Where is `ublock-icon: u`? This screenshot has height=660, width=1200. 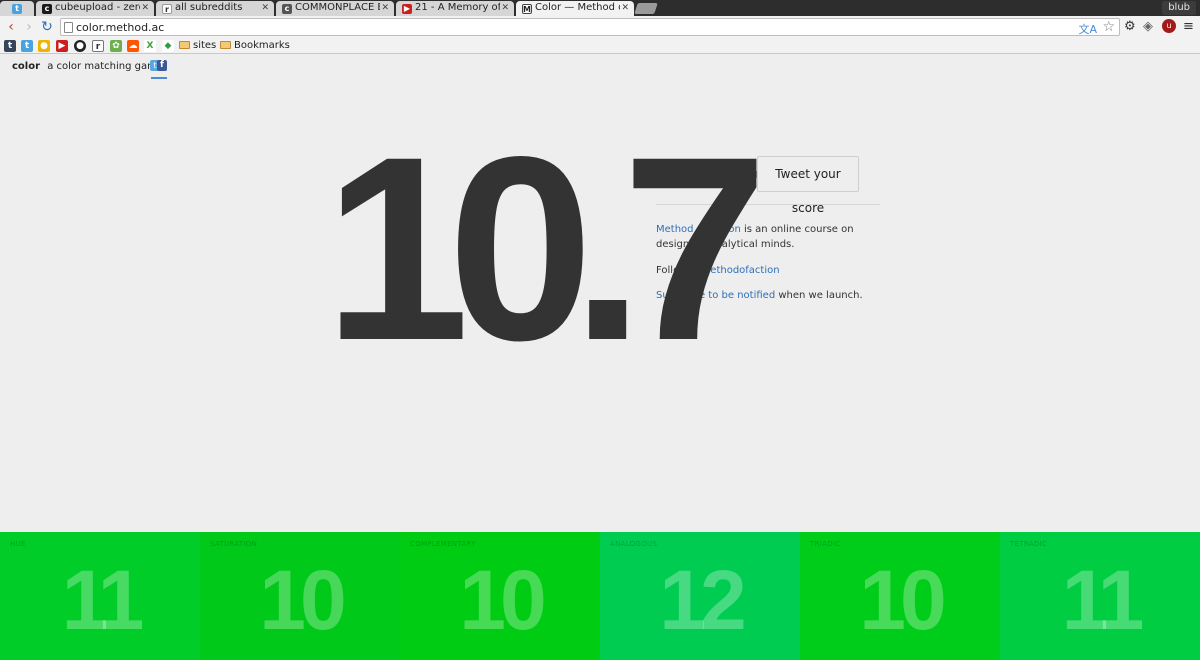 ublock-icon: u is located at coordinates (1169, 26).